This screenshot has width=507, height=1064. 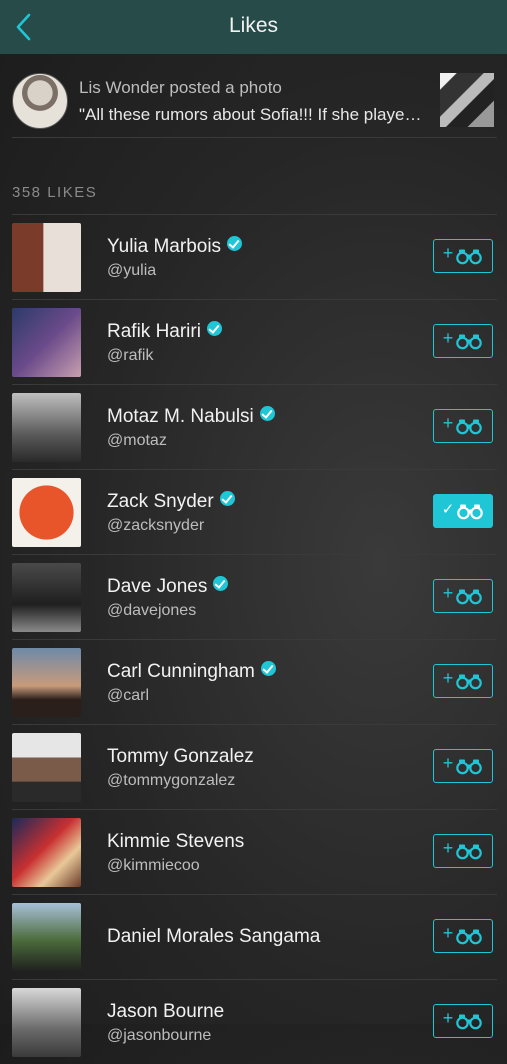 I want to click on following-button: ✓, so click(x=463, y=511).